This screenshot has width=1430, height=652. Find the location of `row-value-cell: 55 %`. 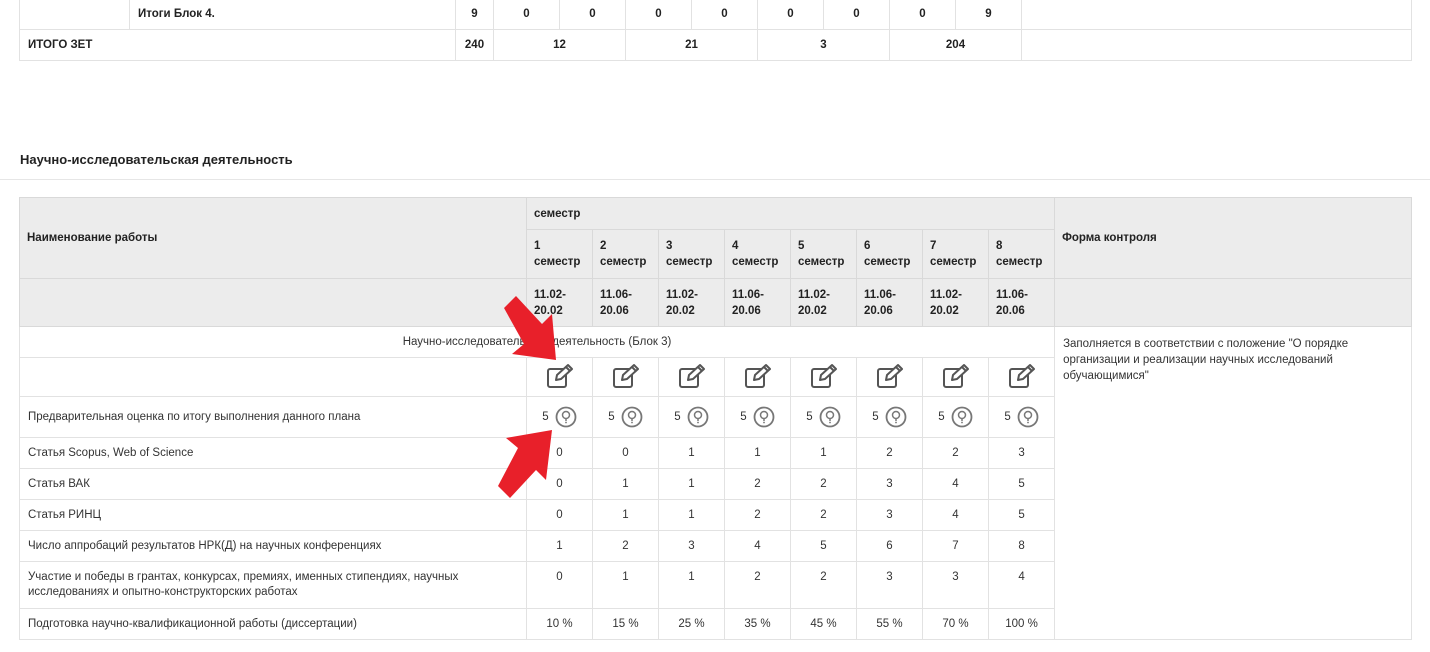

row-value-cell: 55 % is located at coordinates (889, 624).